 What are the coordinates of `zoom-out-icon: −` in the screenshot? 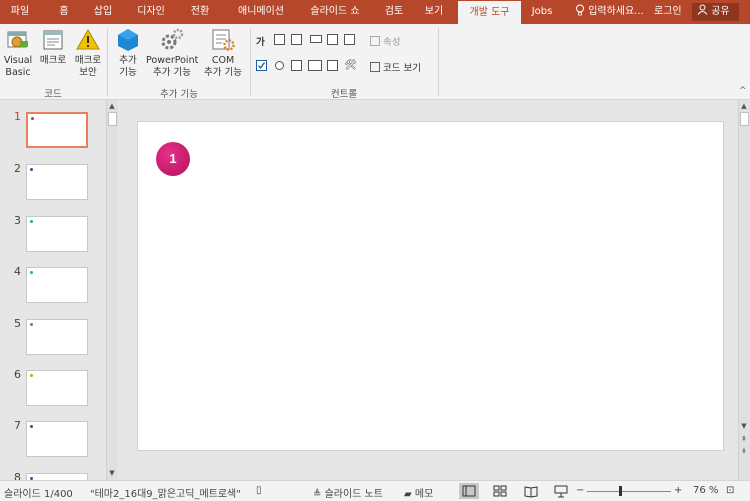 It's located at (580, 490).